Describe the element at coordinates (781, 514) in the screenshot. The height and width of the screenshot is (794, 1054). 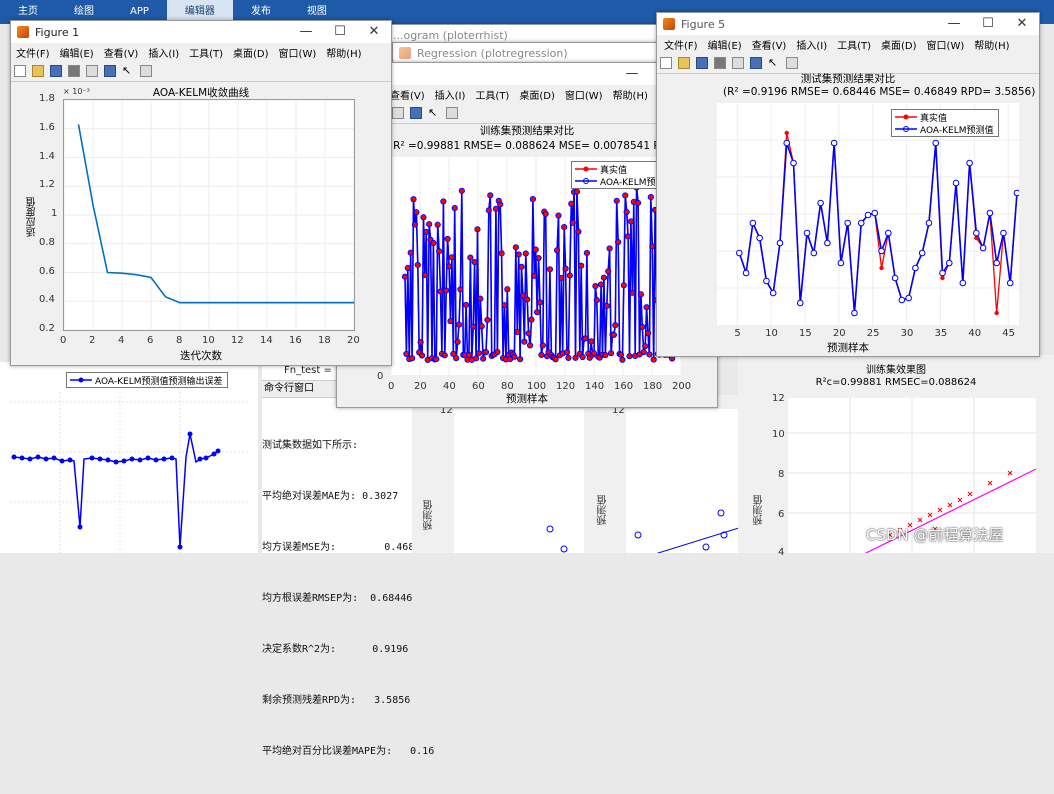
I see `scatter-ytick: 6` at that location.